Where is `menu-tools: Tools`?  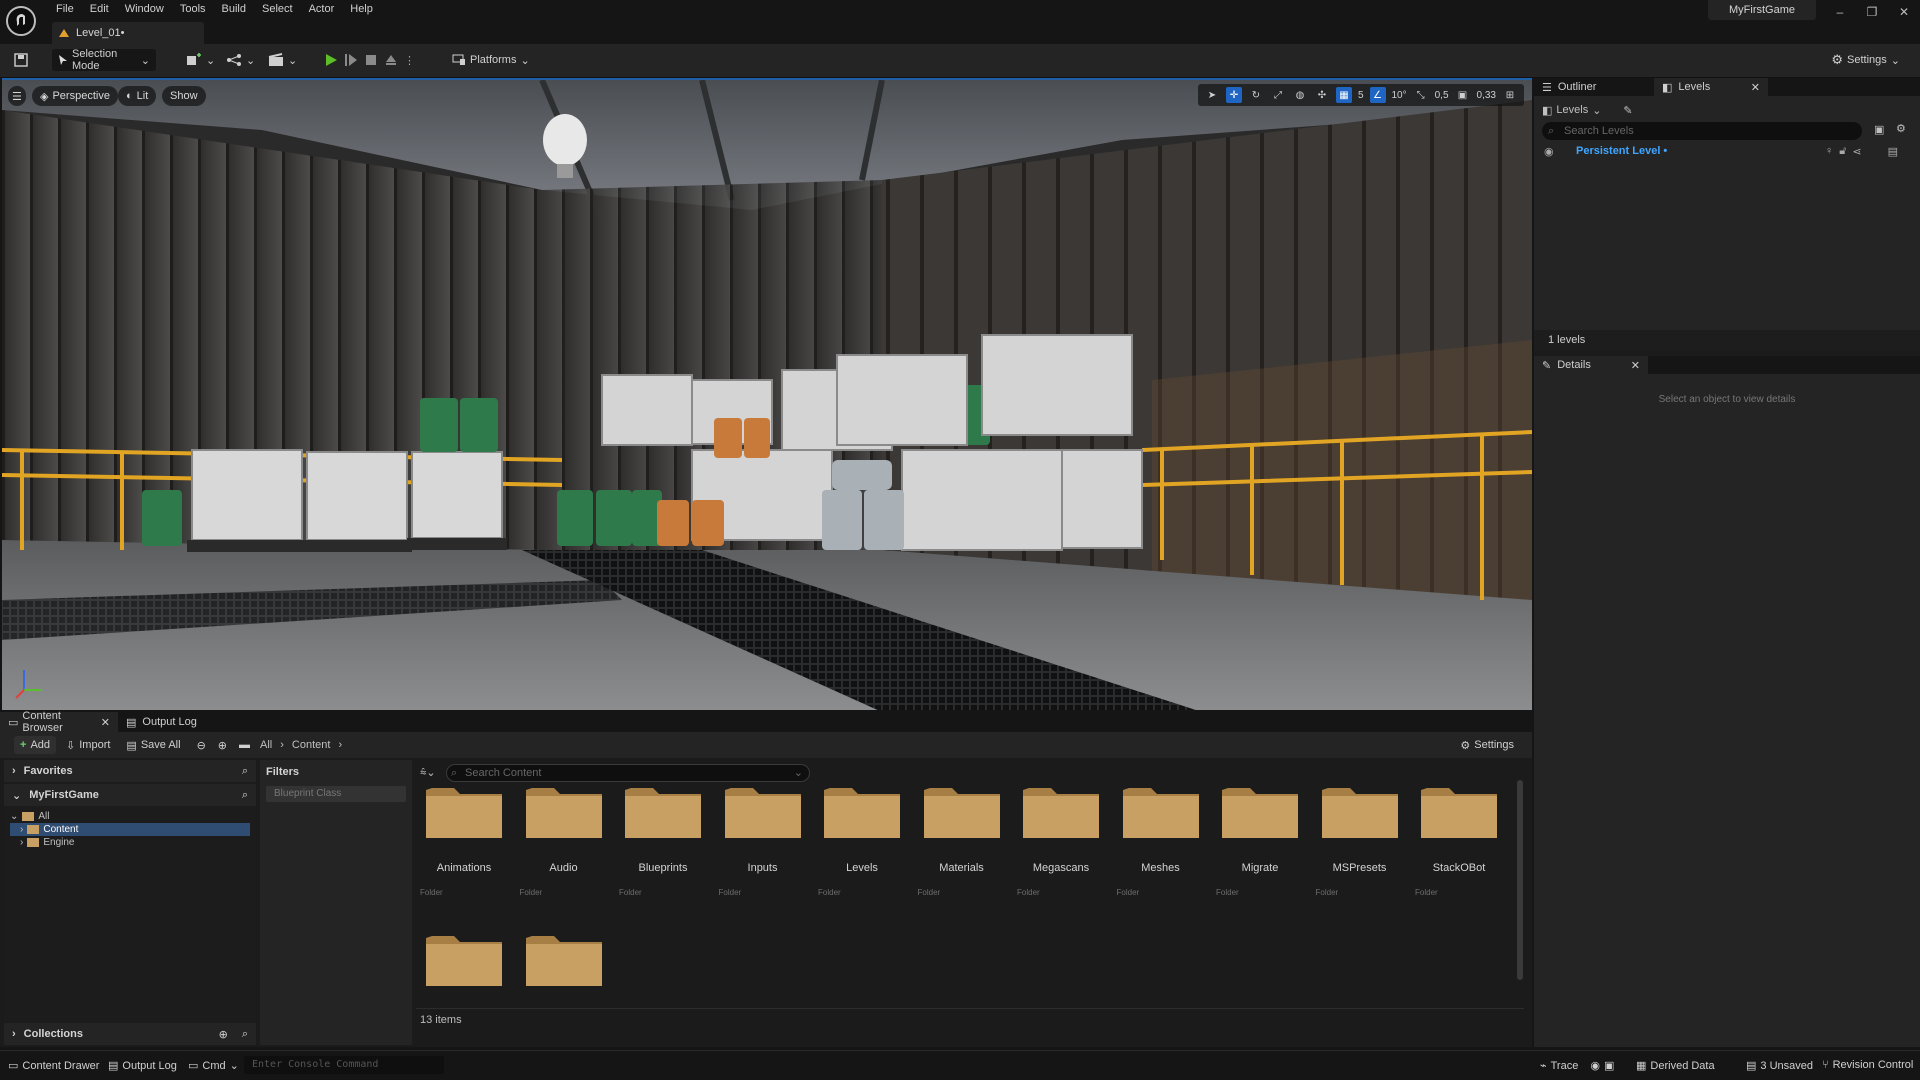
menu-tools: Tools is located at coordinates (193, 9).